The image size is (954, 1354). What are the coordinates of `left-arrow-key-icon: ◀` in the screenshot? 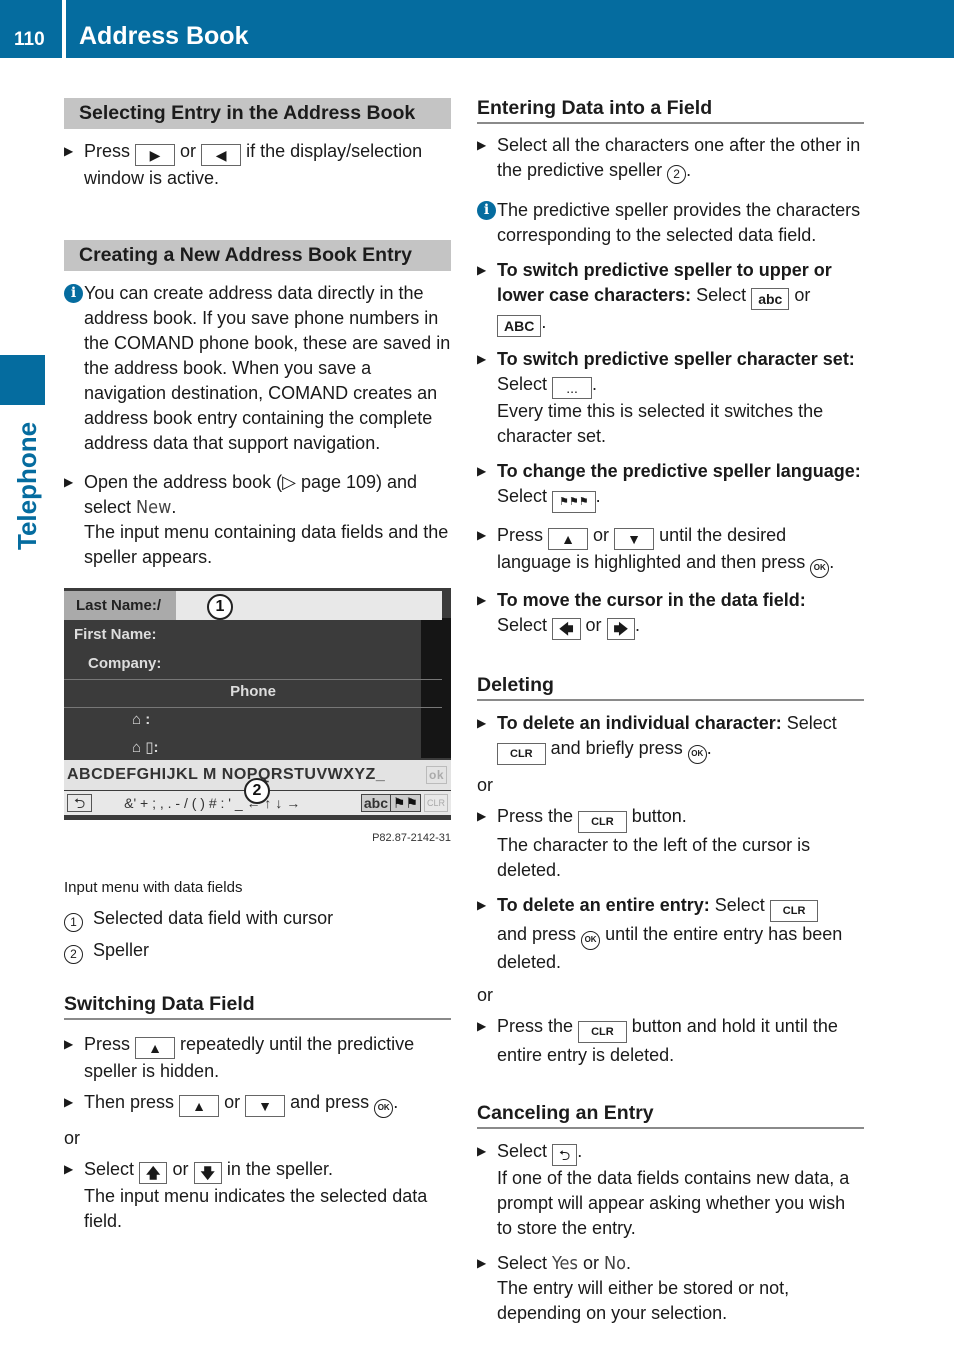 It's located at (221, 155).